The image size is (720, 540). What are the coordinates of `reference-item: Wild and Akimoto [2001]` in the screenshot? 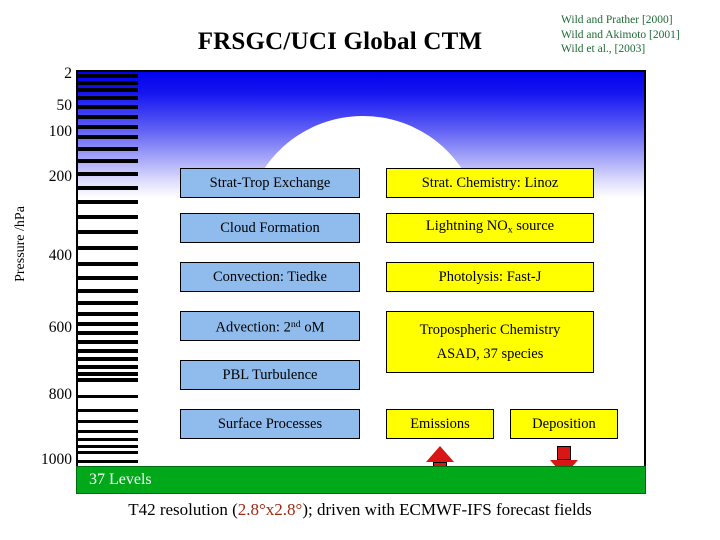 It's located at (620, 34).